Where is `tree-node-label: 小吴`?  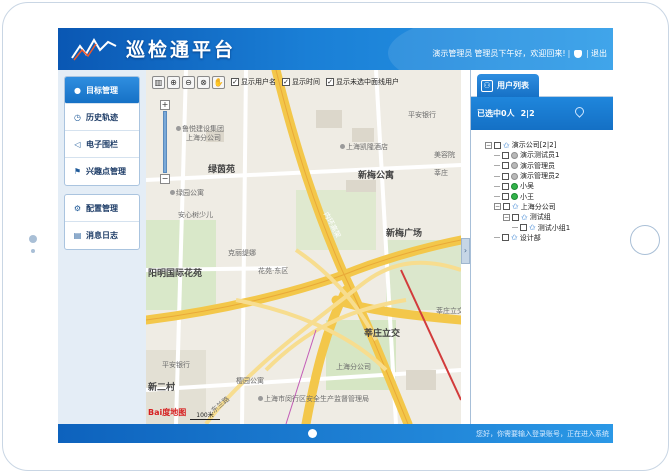
tree-node-label: 小吴 is located at coordinates (527, 186).